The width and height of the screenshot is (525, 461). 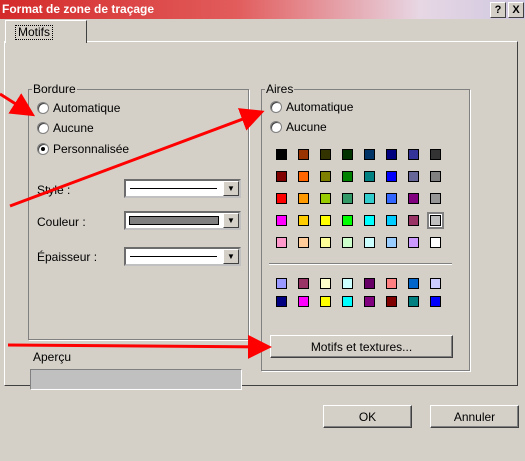 What do you see at coordinates (18, 104) in the screenshot?
I see `arrow-bordure-automatique` at bounding box center [18, 104].